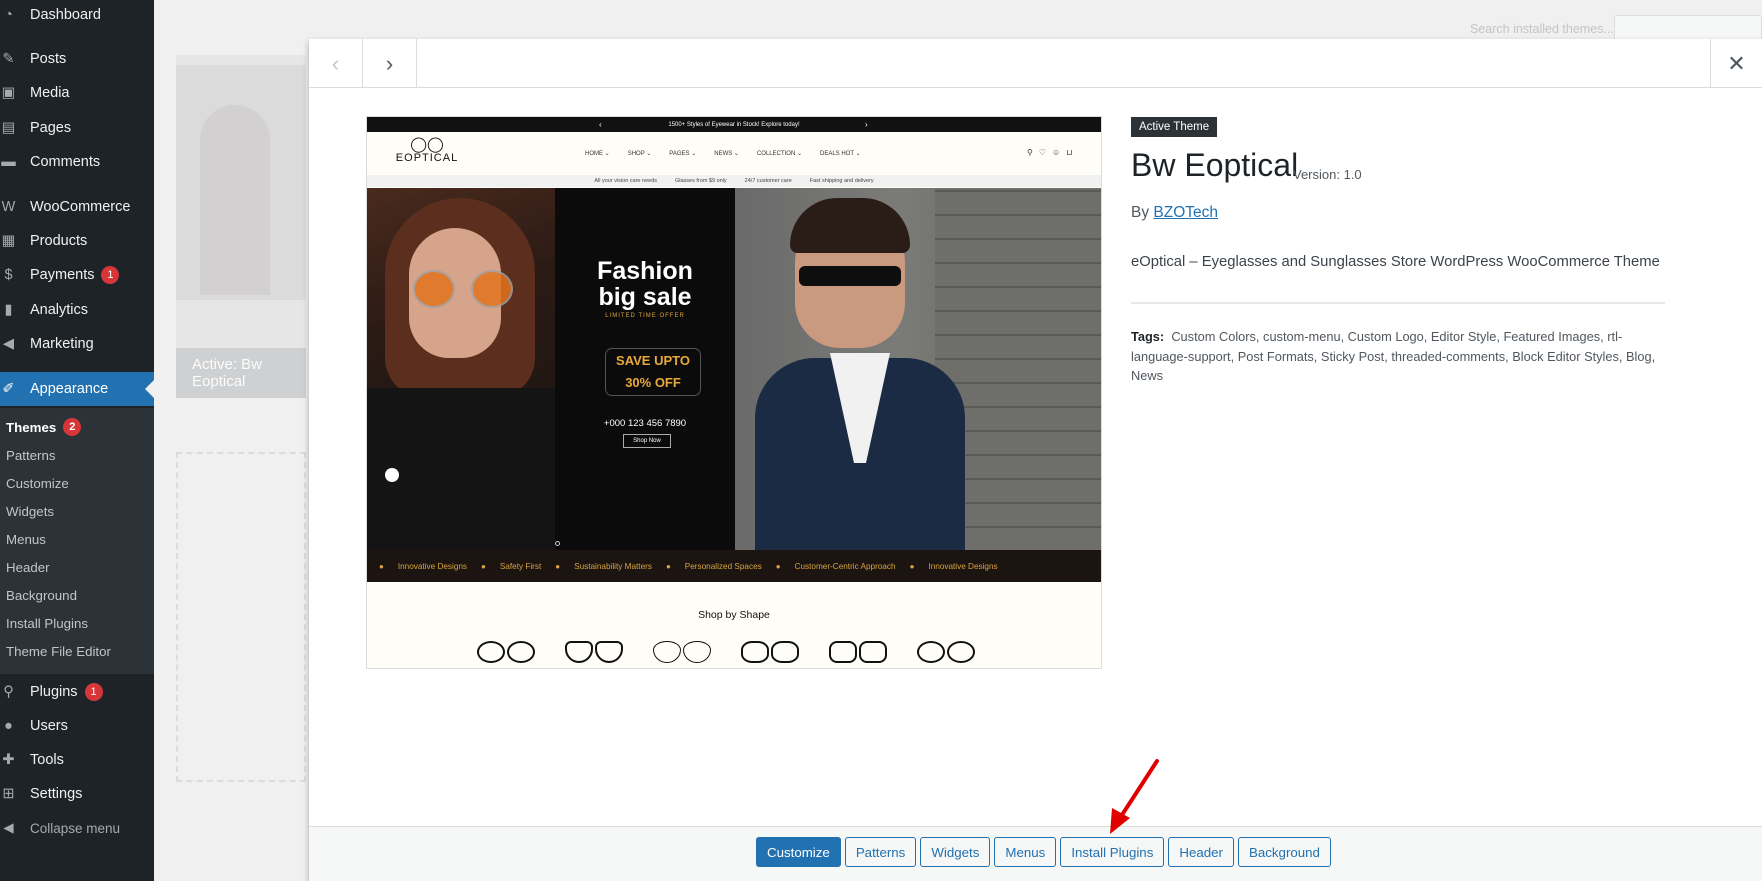 The height and width of the screenshot is (881, 1762). Describe the element at coordinates (8, 15) in the screenshot. I see `dashboard-icon: ◔` at that location.